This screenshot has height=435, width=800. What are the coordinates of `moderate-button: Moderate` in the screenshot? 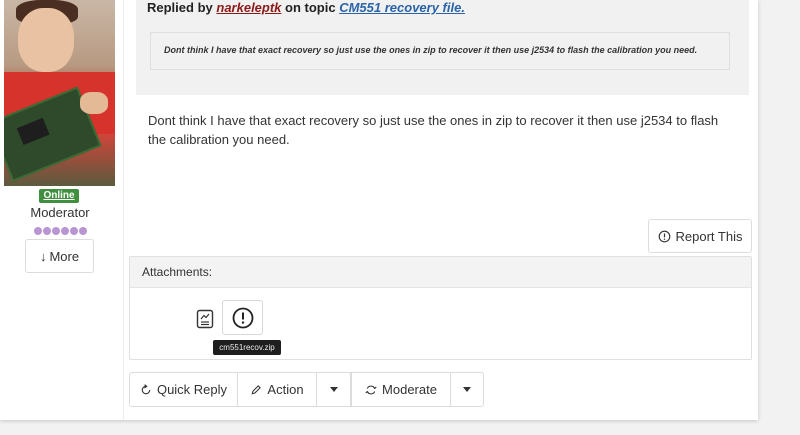 It's located at (401, 389).